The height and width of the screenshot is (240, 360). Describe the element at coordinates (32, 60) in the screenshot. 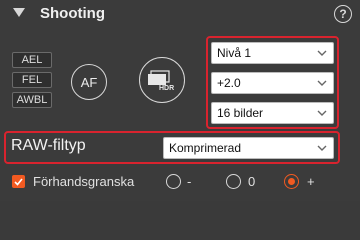

I see `ael-button: AEL` at that location.